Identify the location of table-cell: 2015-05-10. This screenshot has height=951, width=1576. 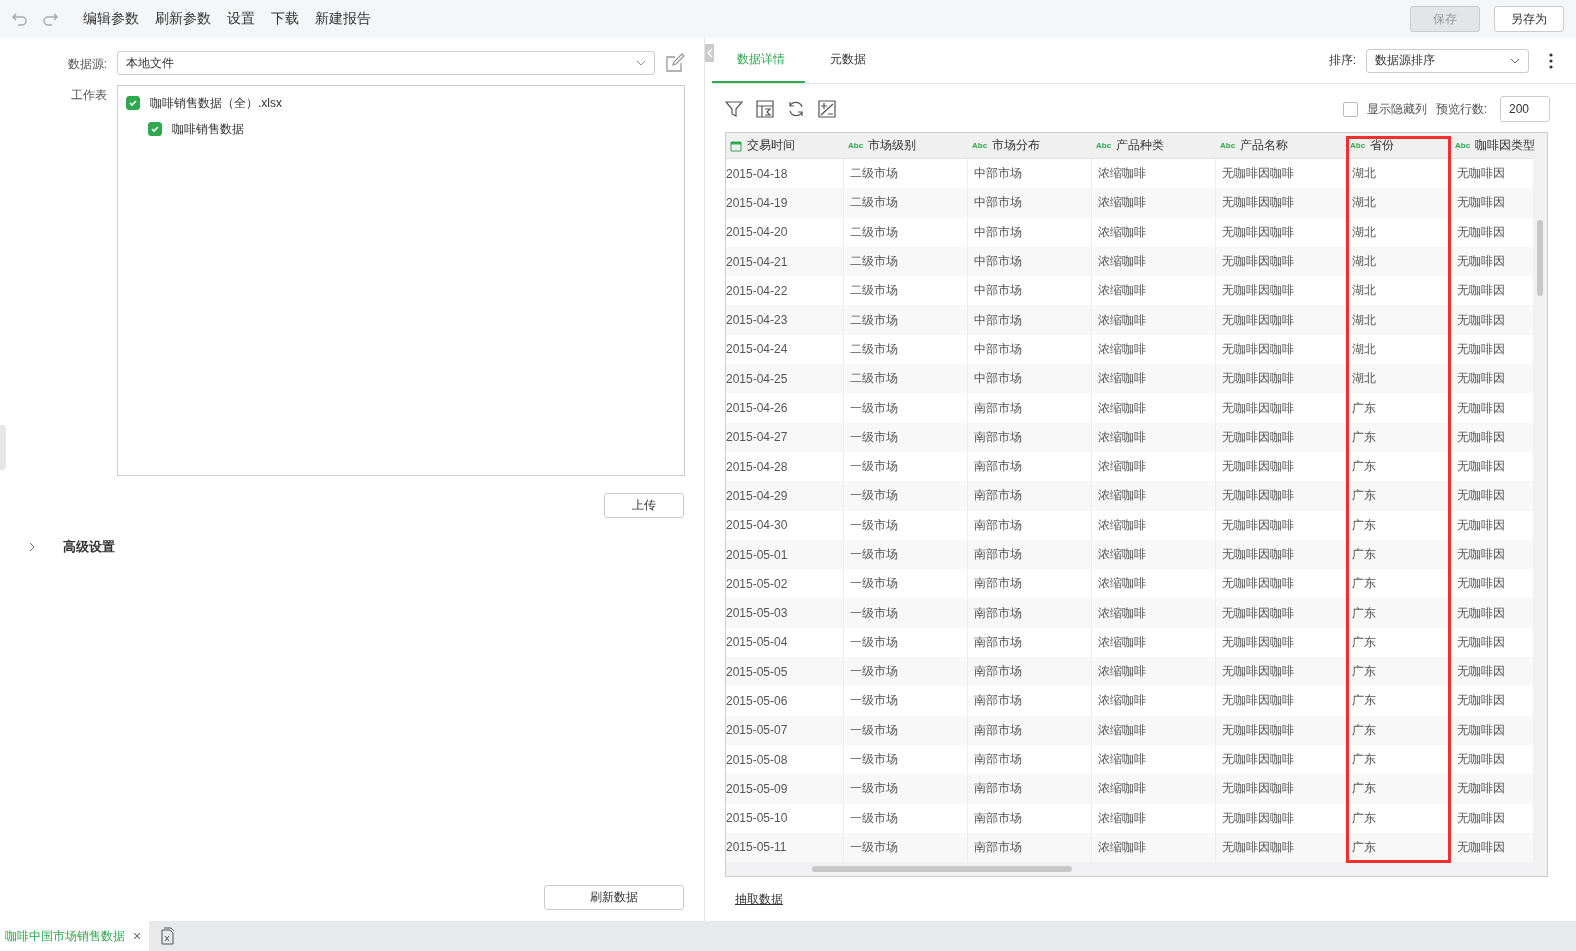
(785, 818).